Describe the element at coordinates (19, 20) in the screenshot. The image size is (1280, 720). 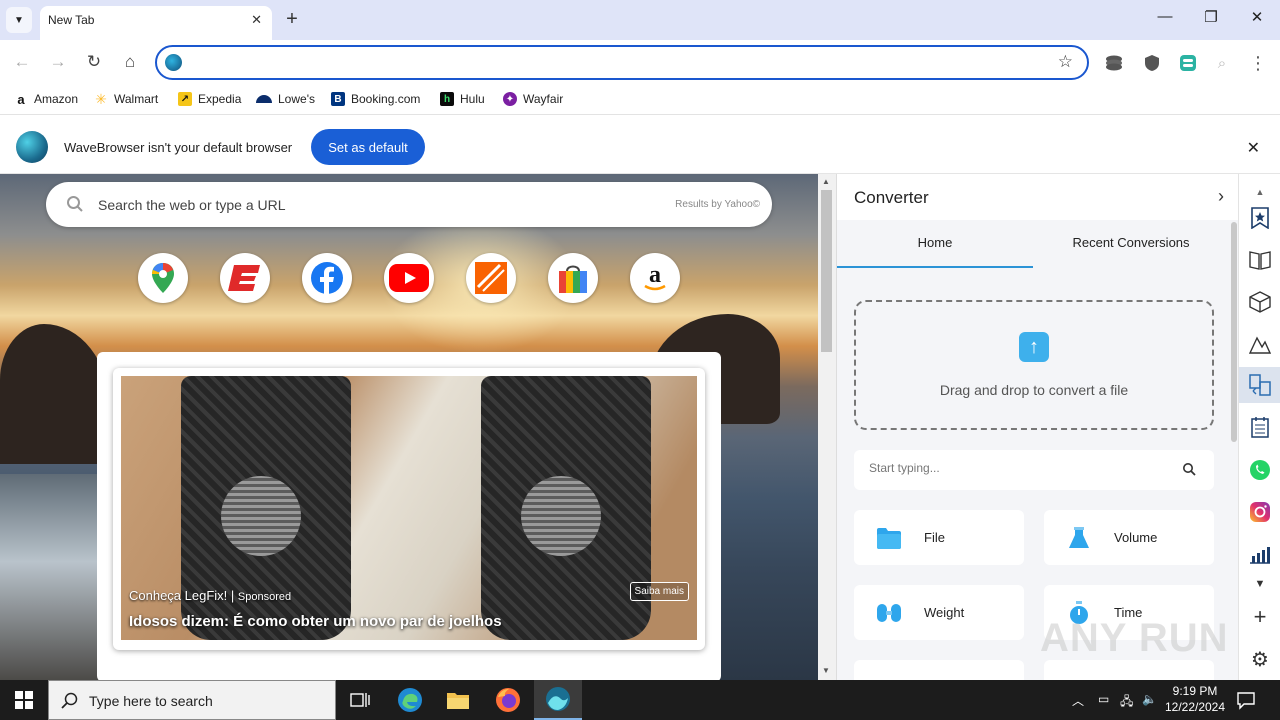
I see `tab-search-button: ▼` at that location.